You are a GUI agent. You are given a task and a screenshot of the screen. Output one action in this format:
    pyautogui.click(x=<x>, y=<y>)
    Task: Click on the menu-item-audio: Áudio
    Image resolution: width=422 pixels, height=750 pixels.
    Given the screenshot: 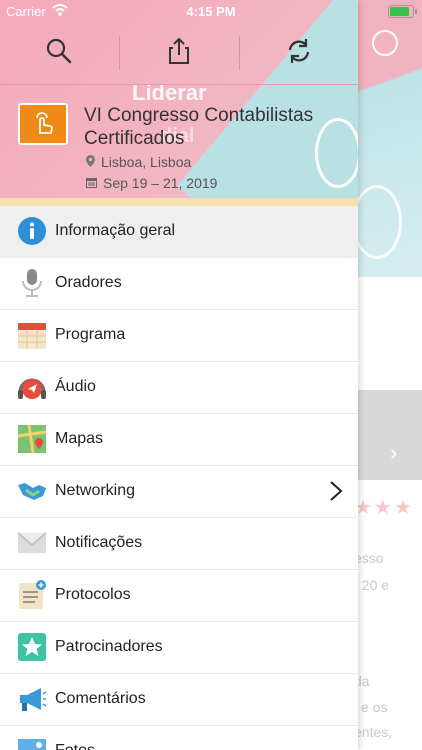 What is the action you would take?
    pyautogui.click(x=179, y=388)
    